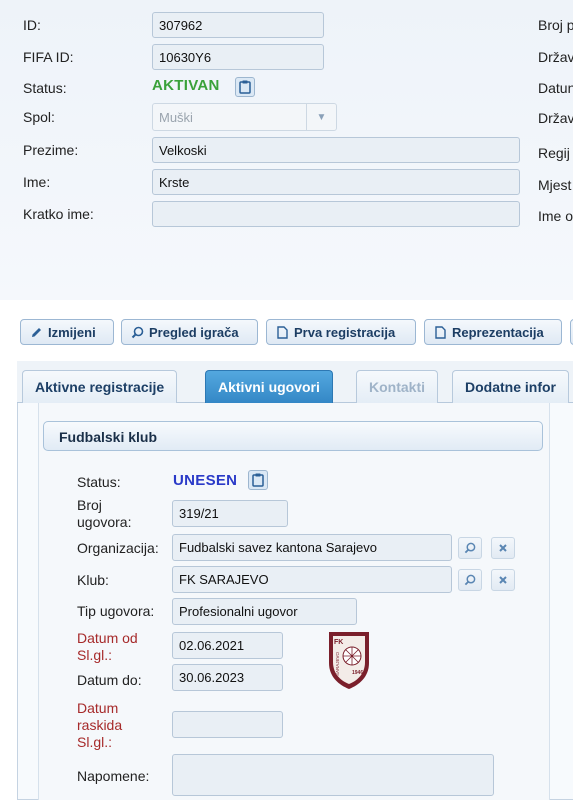 This screenshot has height=800, width=573. I want to click on club-clear-button, so click(503, 580).